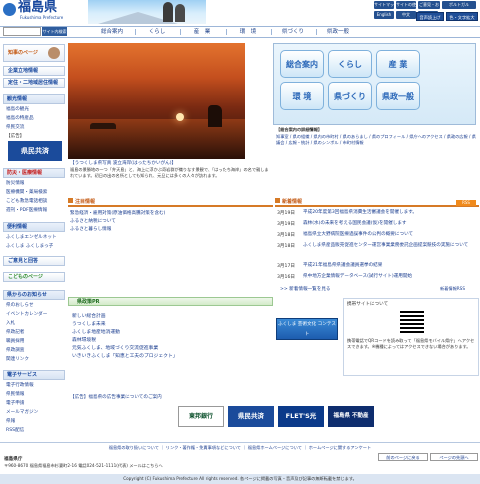  What do you see at coordinates (115, 347) in the screenshot?
I see `pr-item: 元気ふくしま、地域づくり交流促進事業` at bounding box center [115, 347].